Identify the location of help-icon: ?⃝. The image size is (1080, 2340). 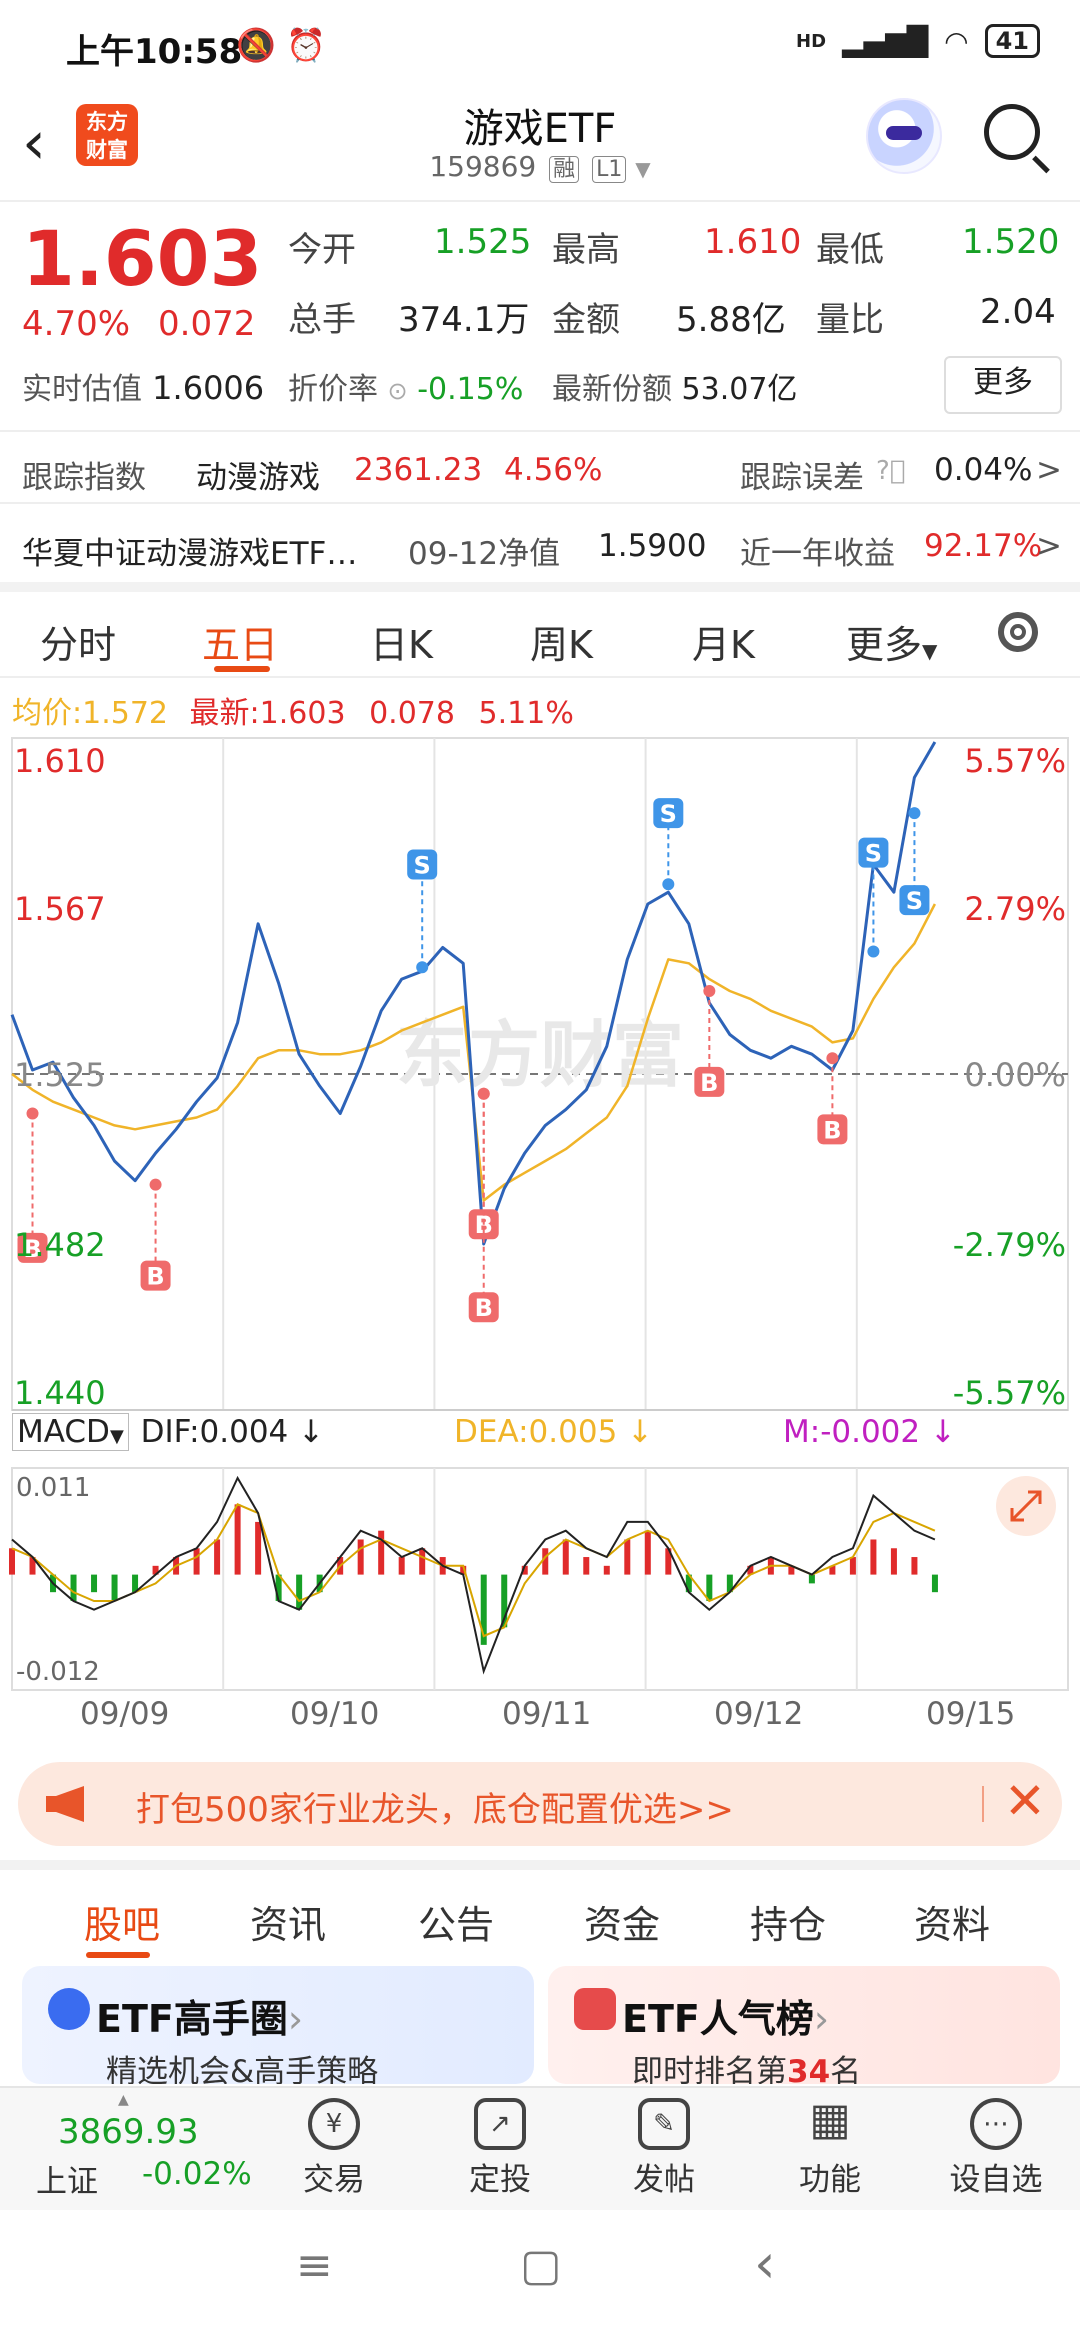
(890, 471).